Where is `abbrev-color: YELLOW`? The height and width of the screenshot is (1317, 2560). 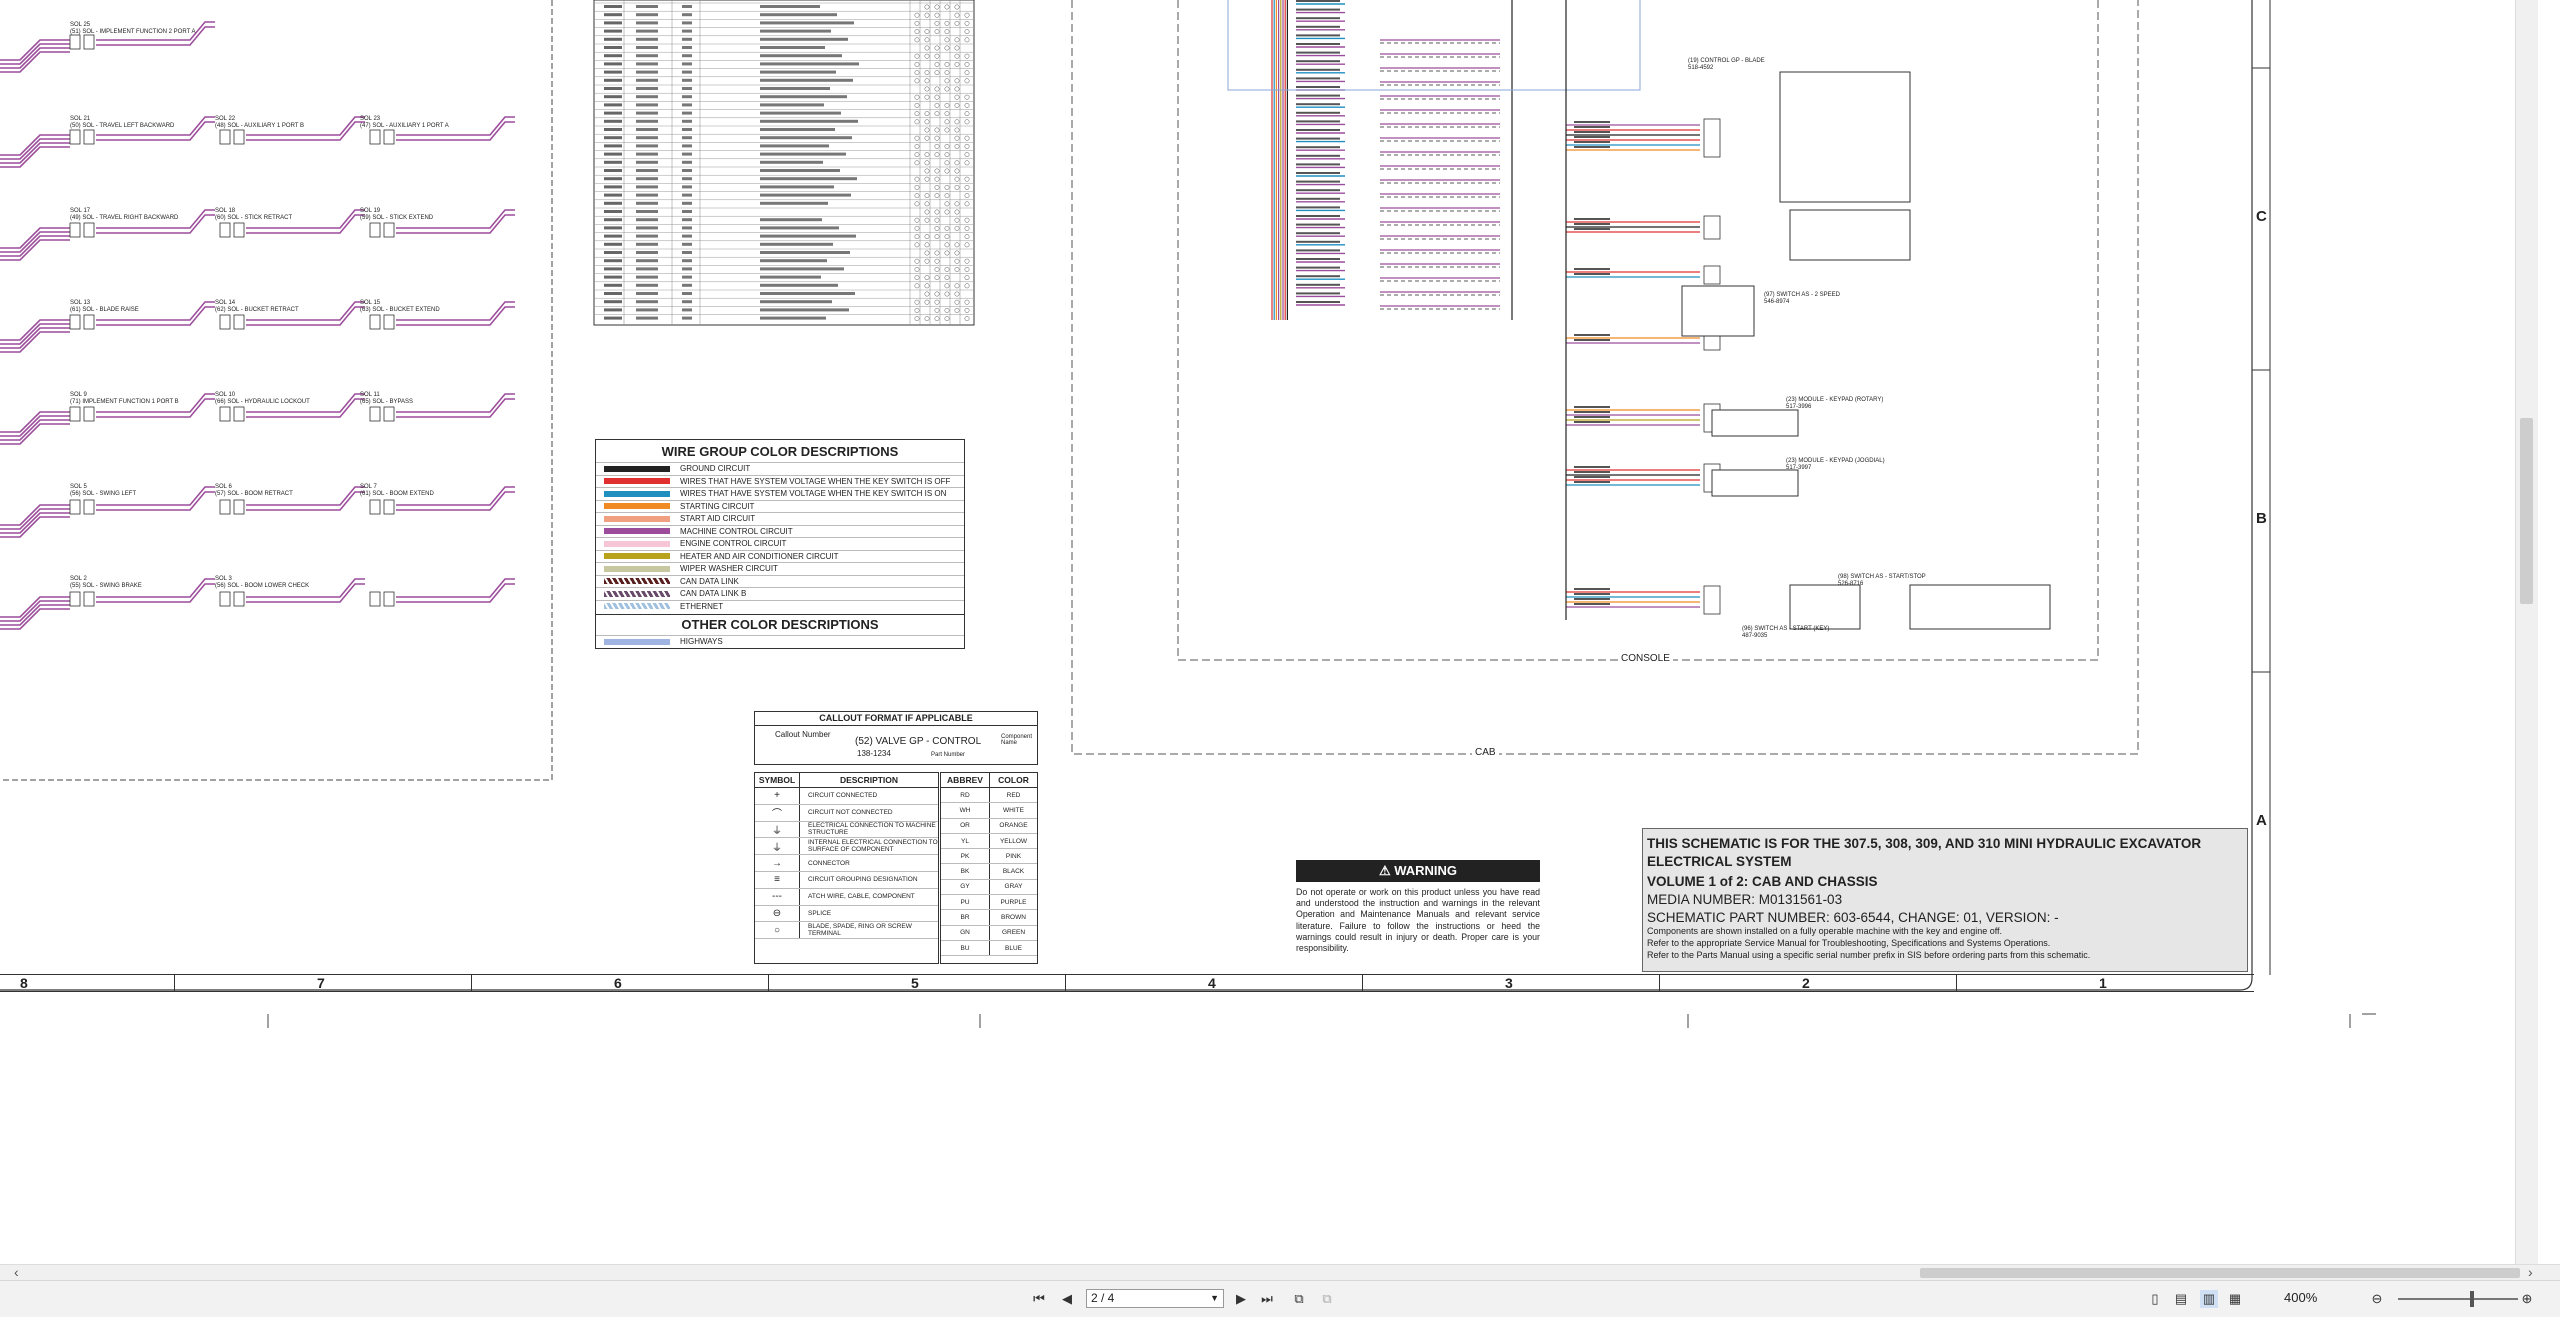
abbrev-color: YELLOW is located at coordinates (1013, 841).